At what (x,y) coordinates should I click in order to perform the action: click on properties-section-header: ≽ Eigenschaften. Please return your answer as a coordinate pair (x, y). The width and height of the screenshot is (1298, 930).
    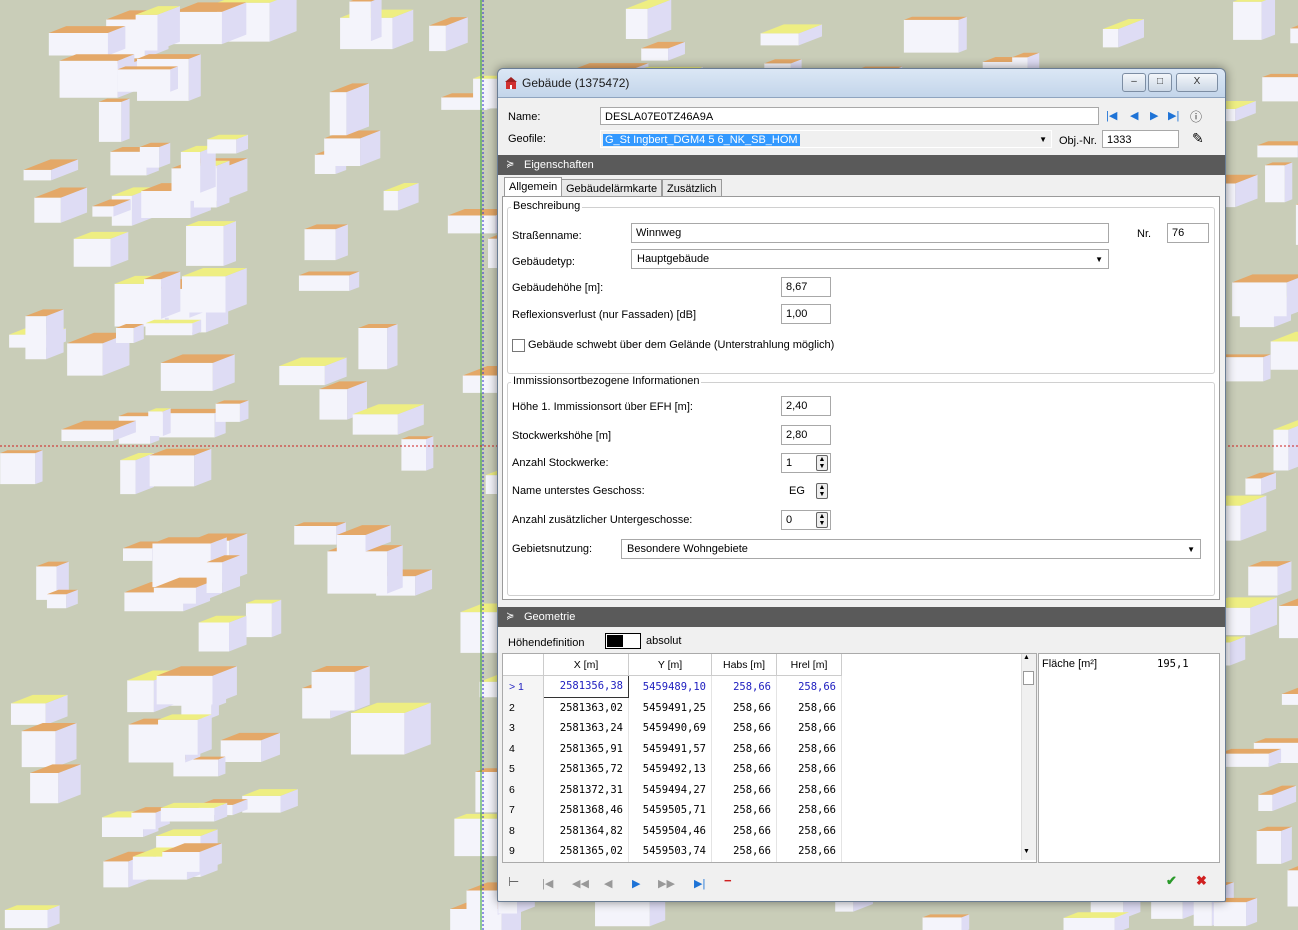
    Looking at the image, I should click on (861, 165).